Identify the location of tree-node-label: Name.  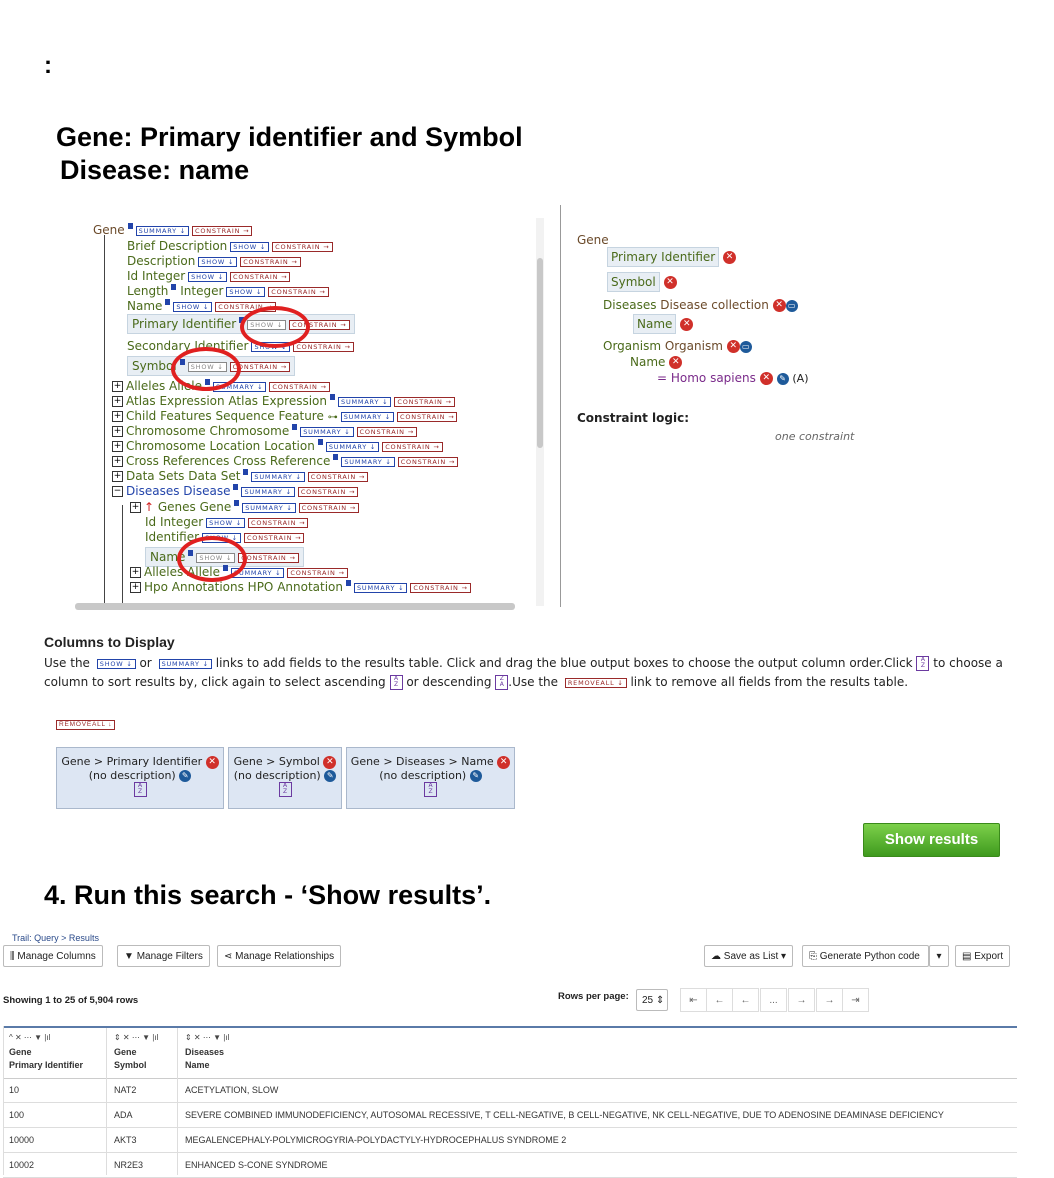
(144, 306).